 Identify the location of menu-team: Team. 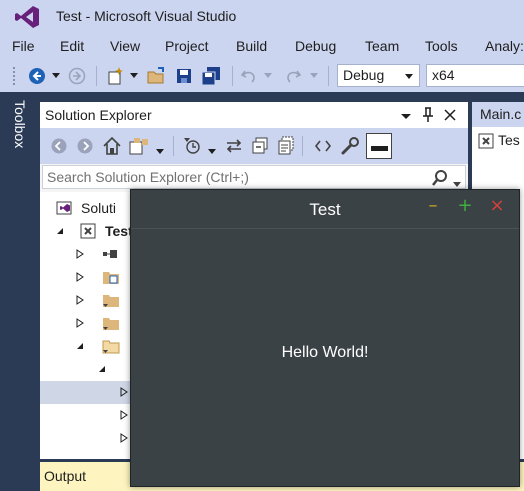
(382, 46).